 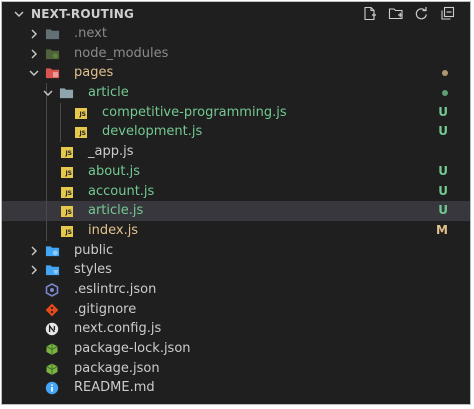 What do you see at coordinates (83, 14) in the screenshot?
I see `explorer-title: NEXT-ROUTING` at bounding box center [83, 14].